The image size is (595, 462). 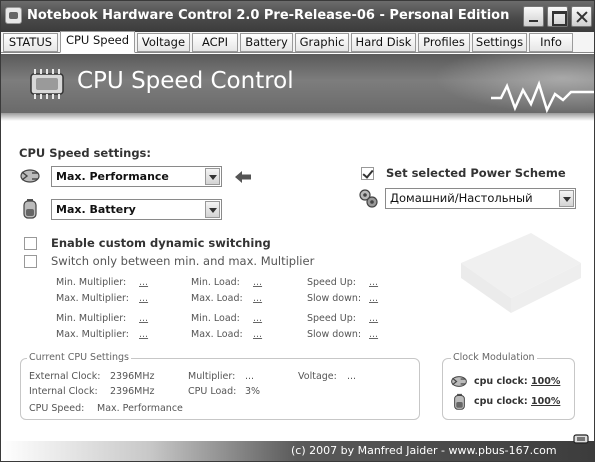 What do you see at coordinates (132, 391) in the screenshot?
I see `internal-clock-value: 2396MHz` at bounding box center [132, 391].